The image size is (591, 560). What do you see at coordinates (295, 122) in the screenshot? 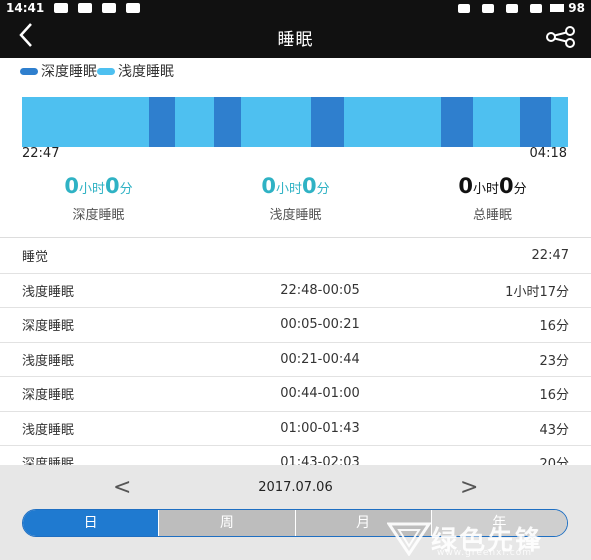
I see `sleep-timeline-bar` at bounding box center [295, 122].